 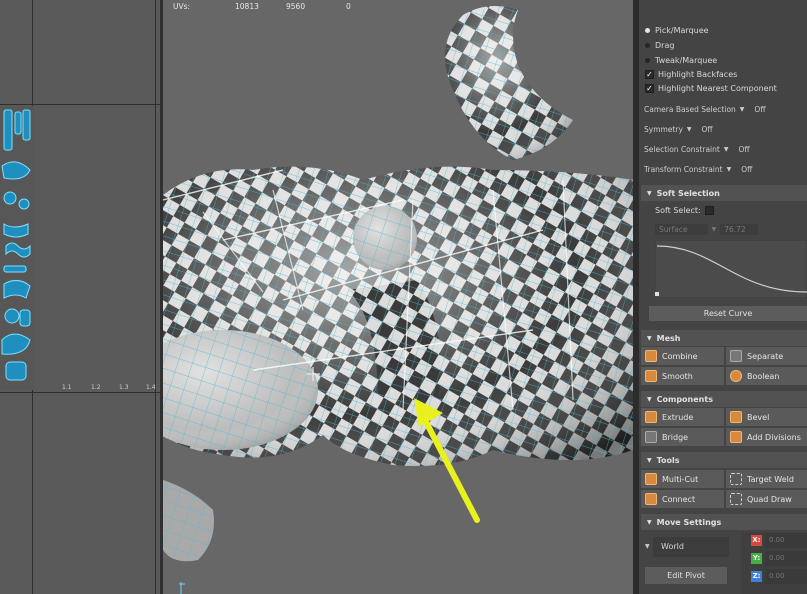 I want to click on soft-select-toggle: Soft Select:, so click(x=684, y=210).